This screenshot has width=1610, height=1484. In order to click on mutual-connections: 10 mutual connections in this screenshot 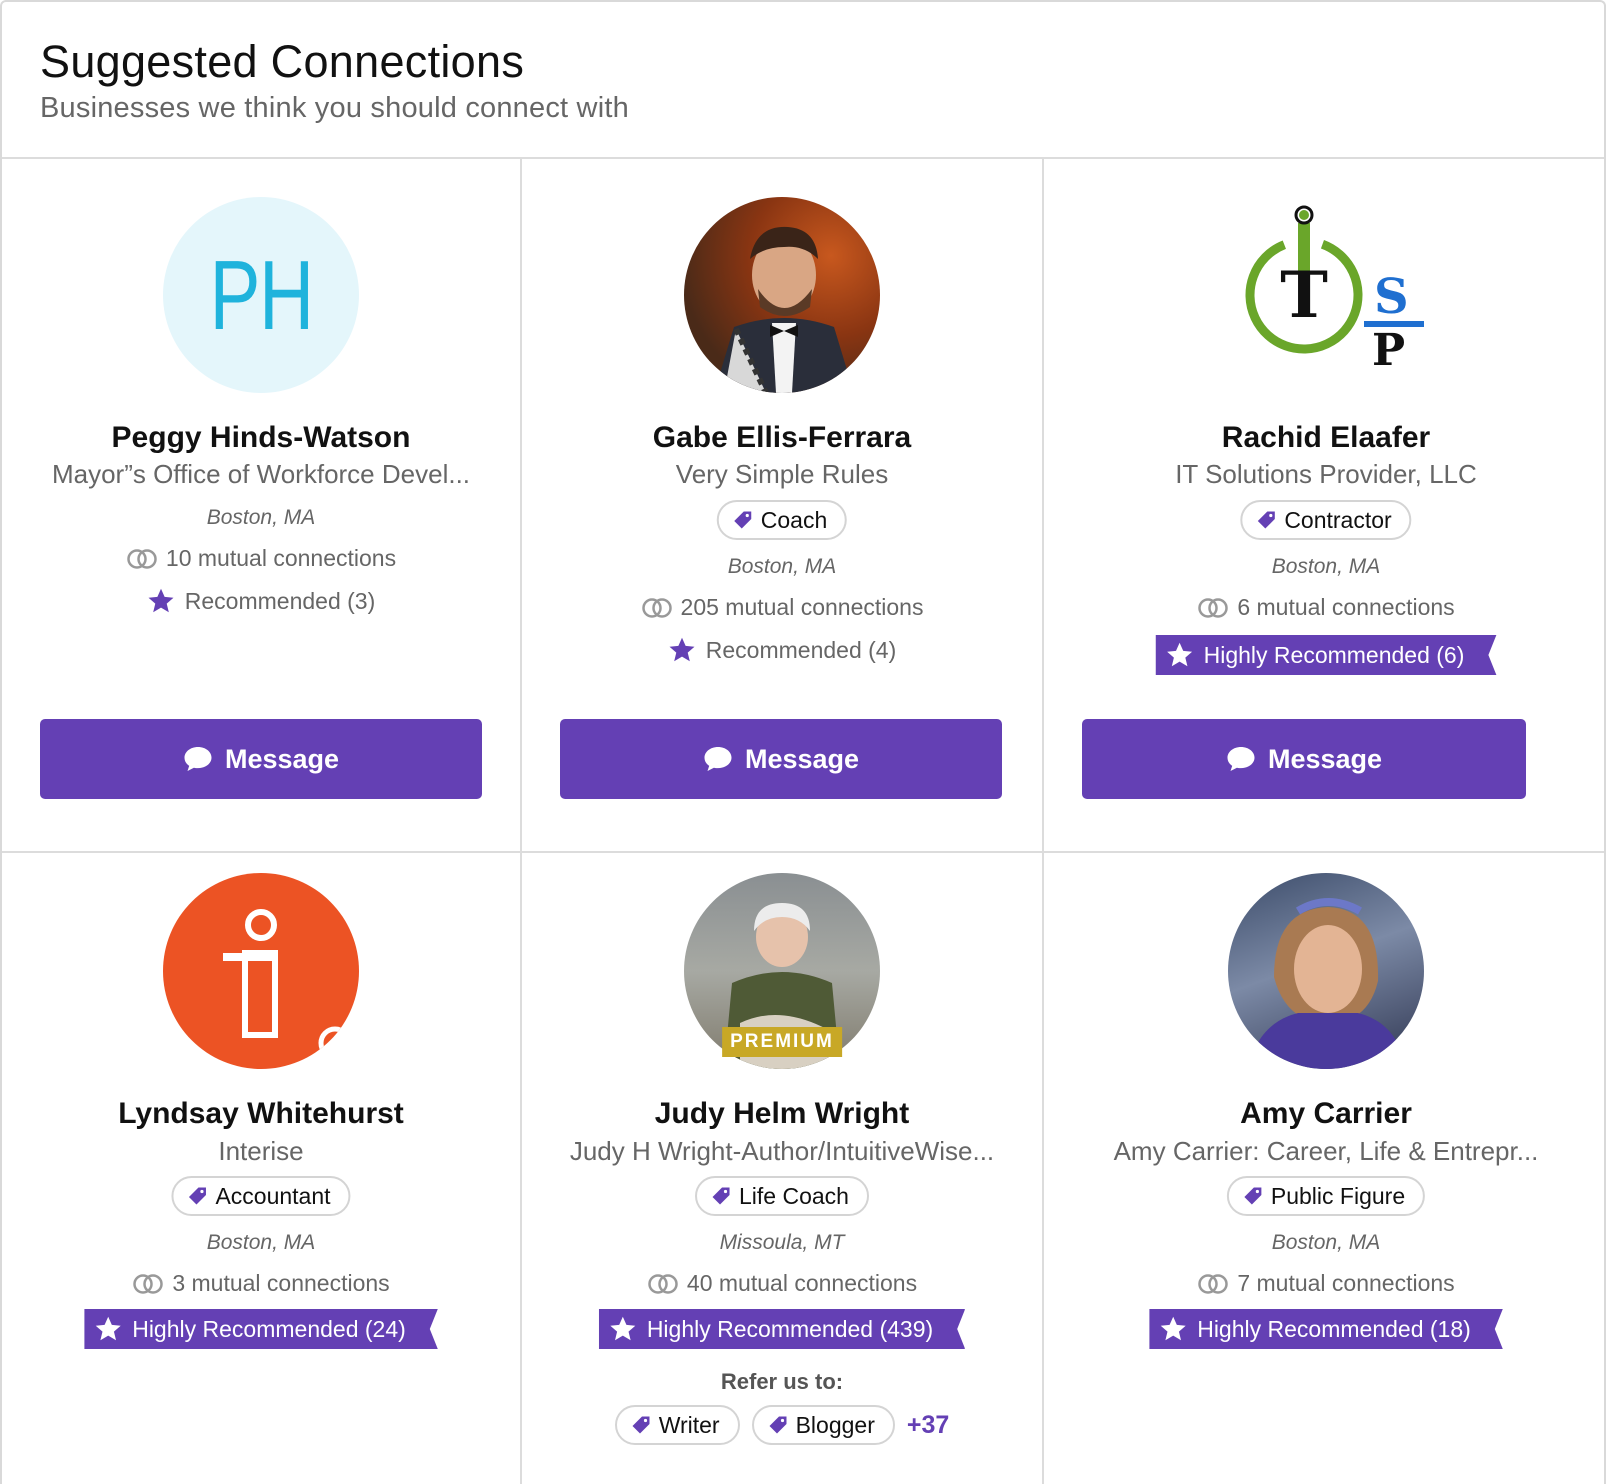, I will do `click(261, 558)`.